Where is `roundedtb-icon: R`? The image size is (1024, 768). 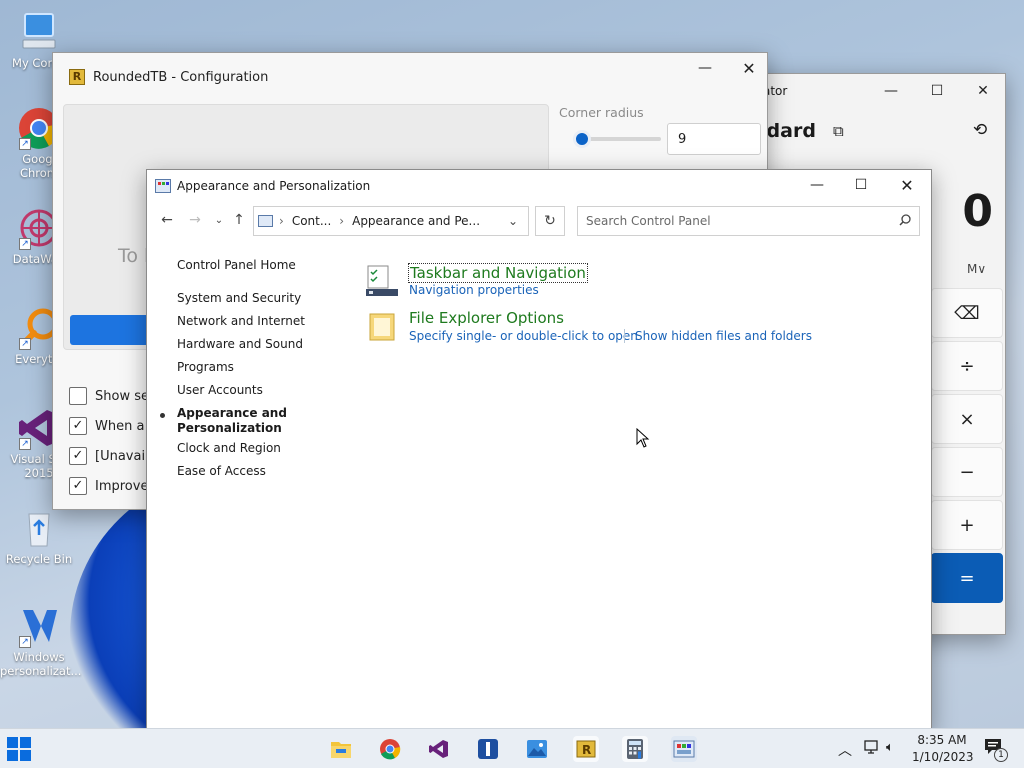
roundedtb-icon: R is located at coordinates (586, 749).